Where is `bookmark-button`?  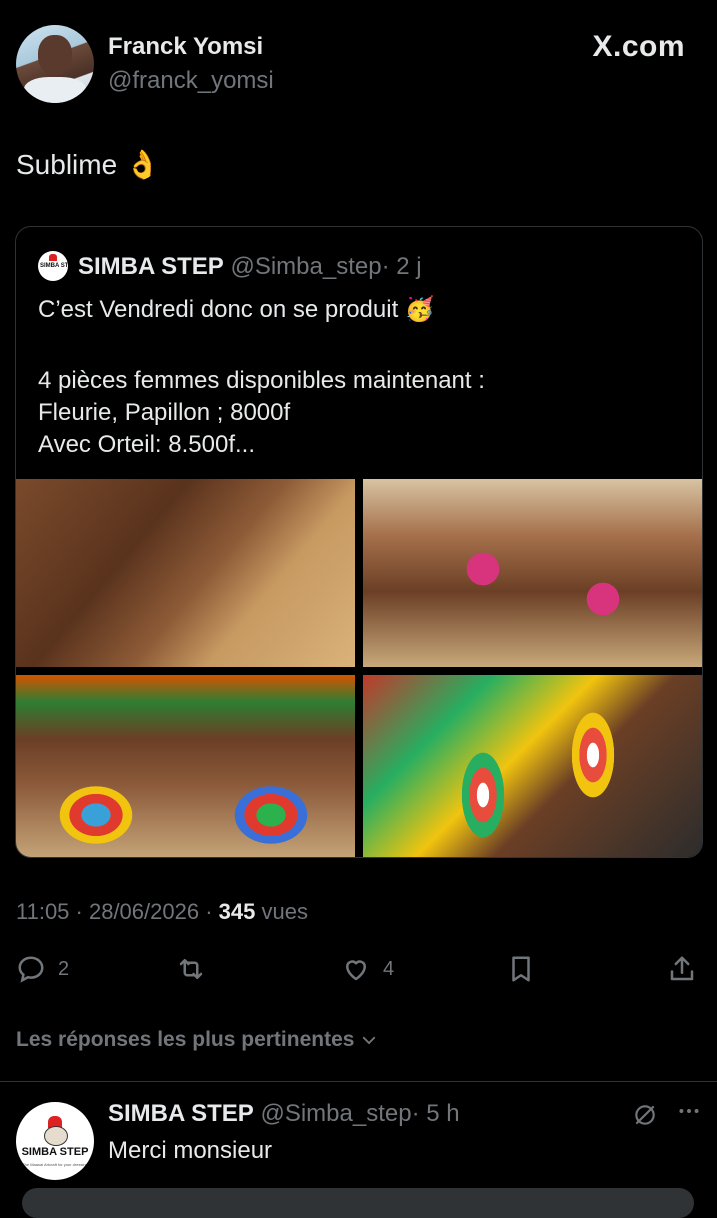
bookmark-button is located at coordinates (521, 969).